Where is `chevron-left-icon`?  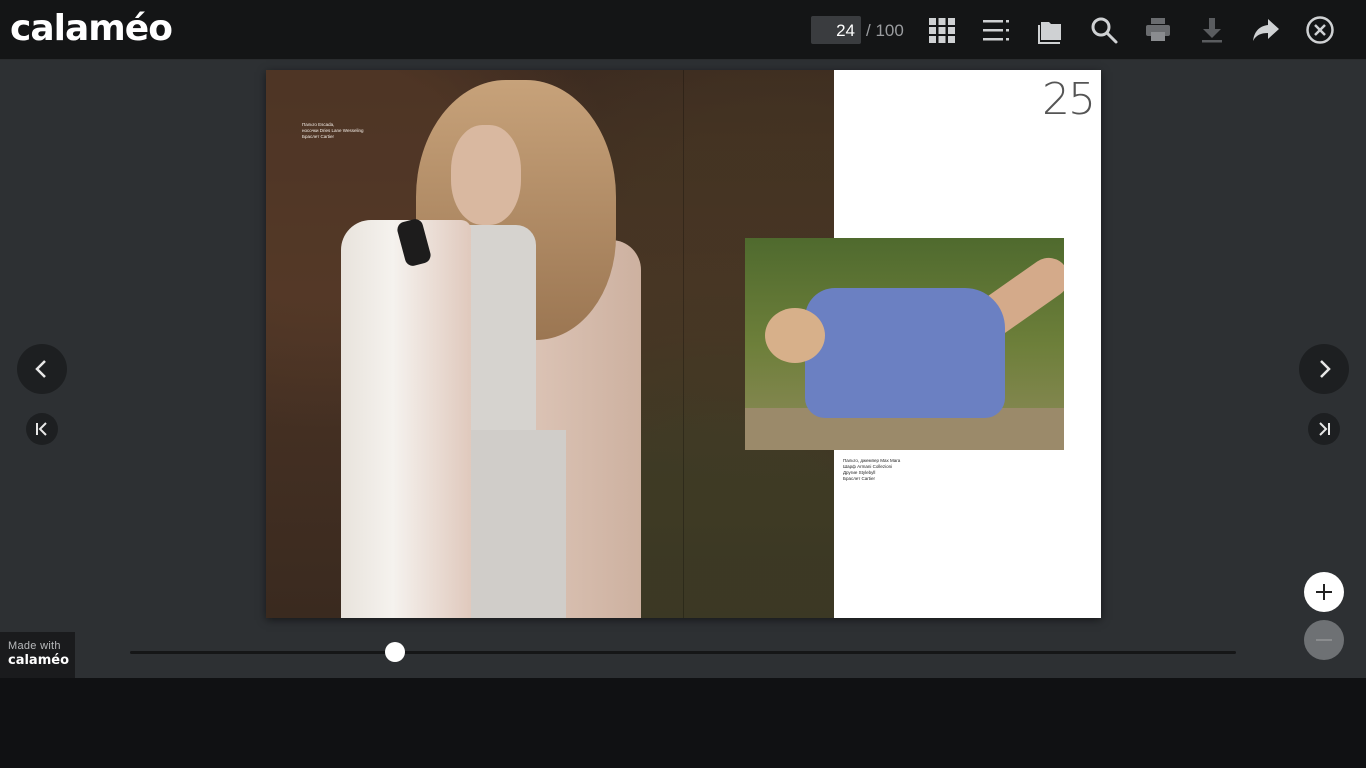 chevron-left-icon is located at coordinates (40, 369).